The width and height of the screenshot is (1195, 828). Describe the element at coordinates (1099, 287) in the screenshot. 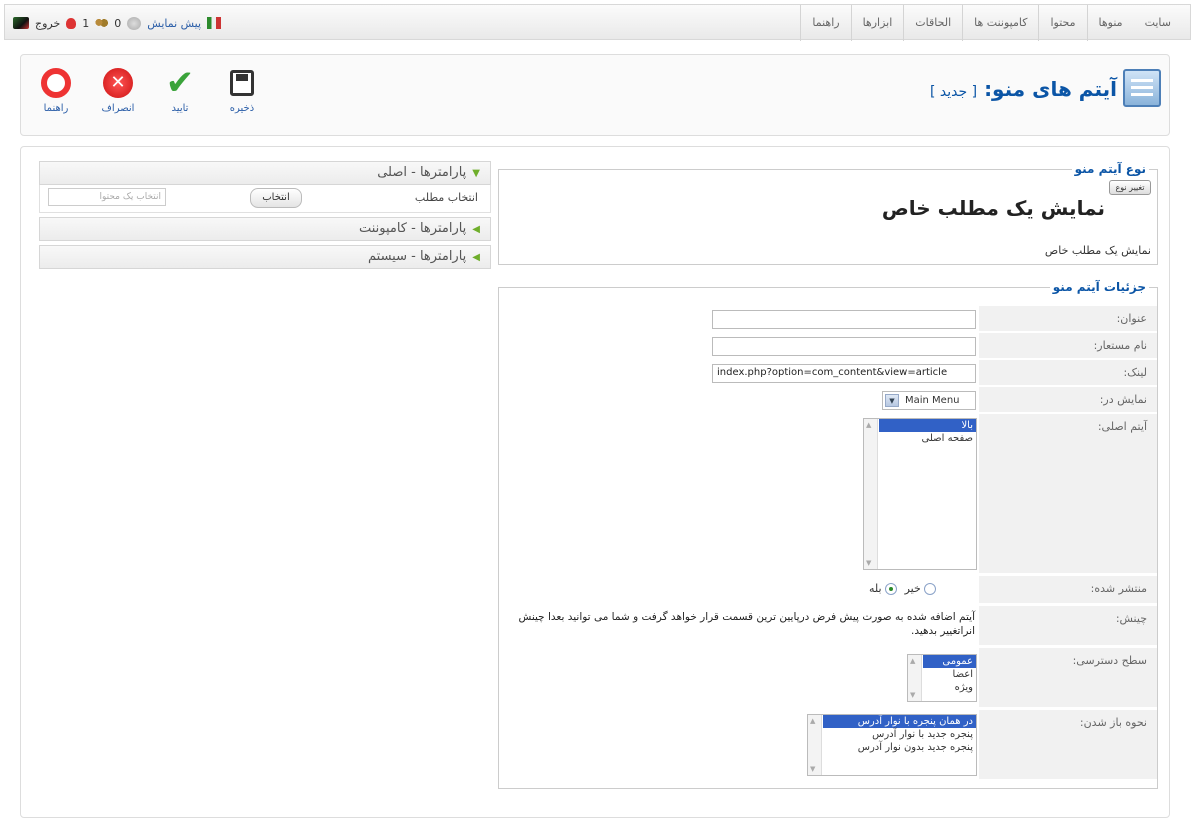

I see `menu-item-details-legend: جزئیات آیتم منو` at that location.